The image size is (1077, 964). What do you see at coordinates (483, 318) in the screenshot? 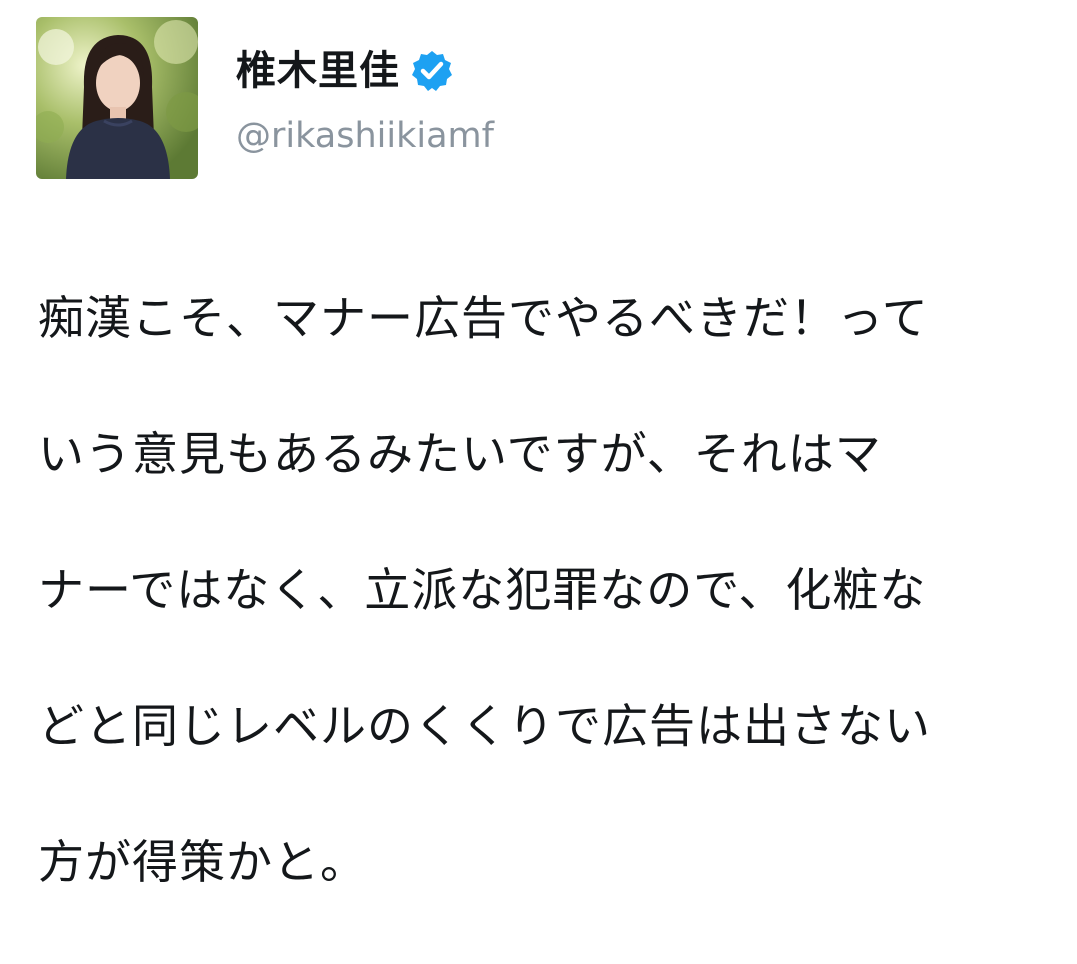
I see `tweet-text-line: 痴漢こそ、マナー広告でやるべきだ！って` at bounding box center [483, 318].